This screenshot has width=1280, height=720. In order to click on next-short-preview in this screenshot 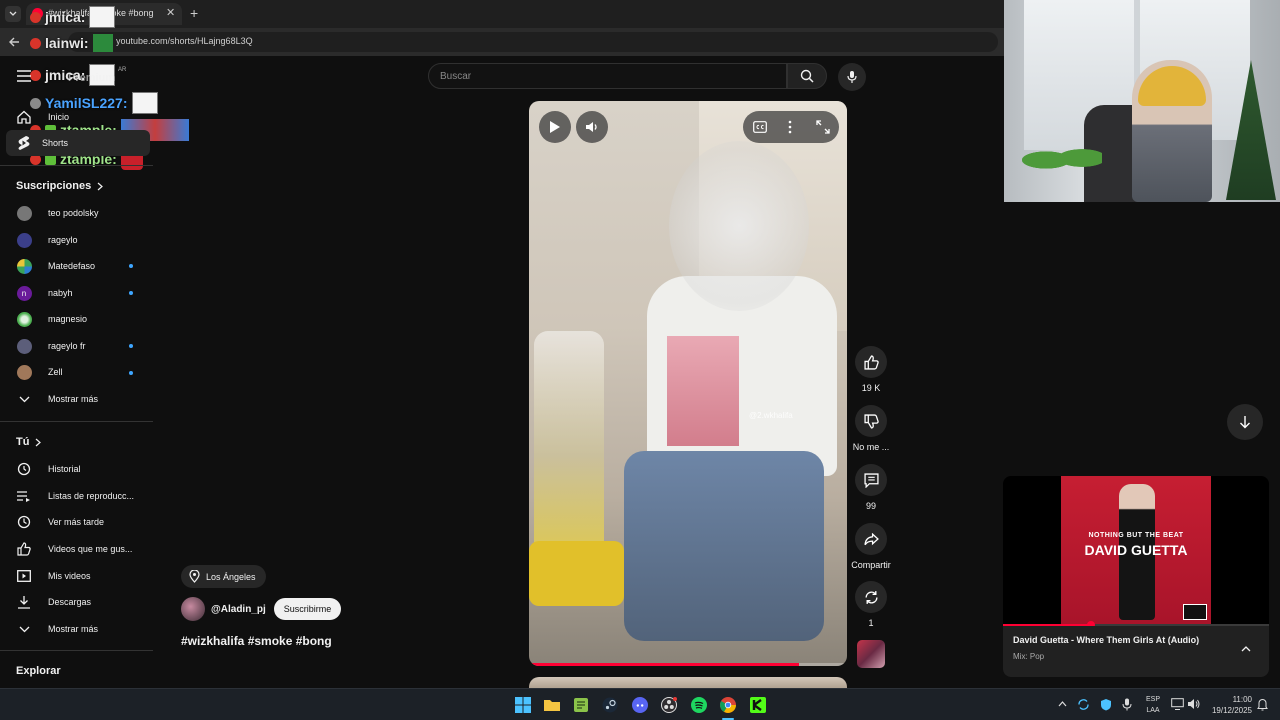, I will do `click(688, 682)`.